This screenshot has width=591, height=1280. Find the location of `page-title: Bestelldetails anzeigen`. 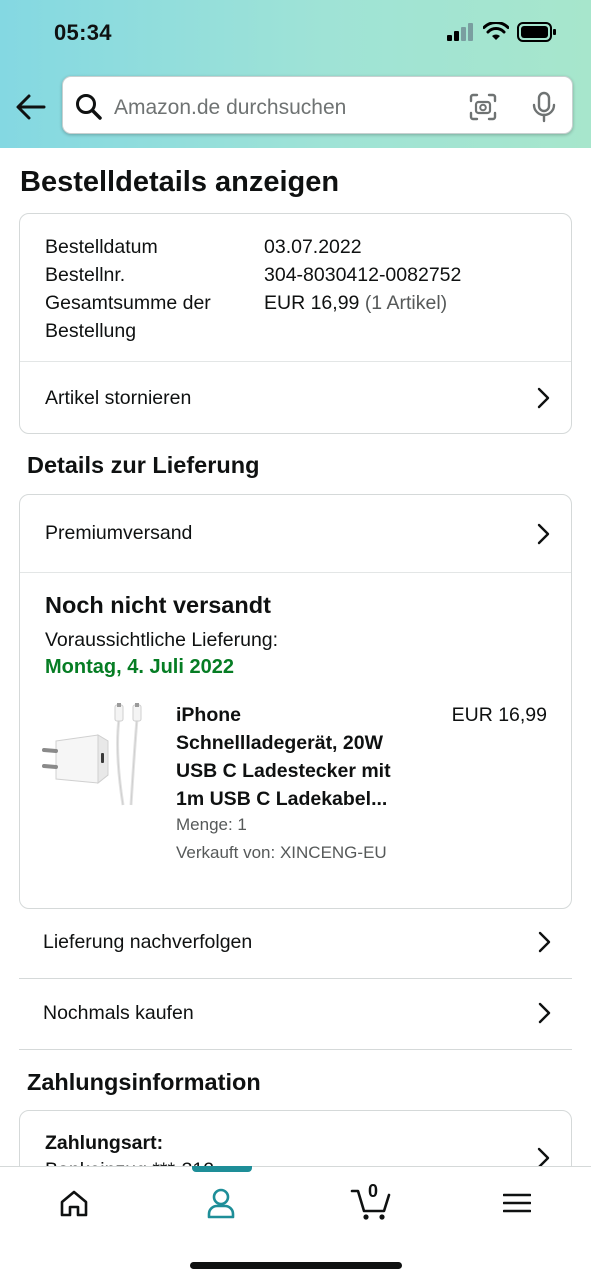

page-title: Bestelldetails anzeigen is located at coordinates (180, 182).